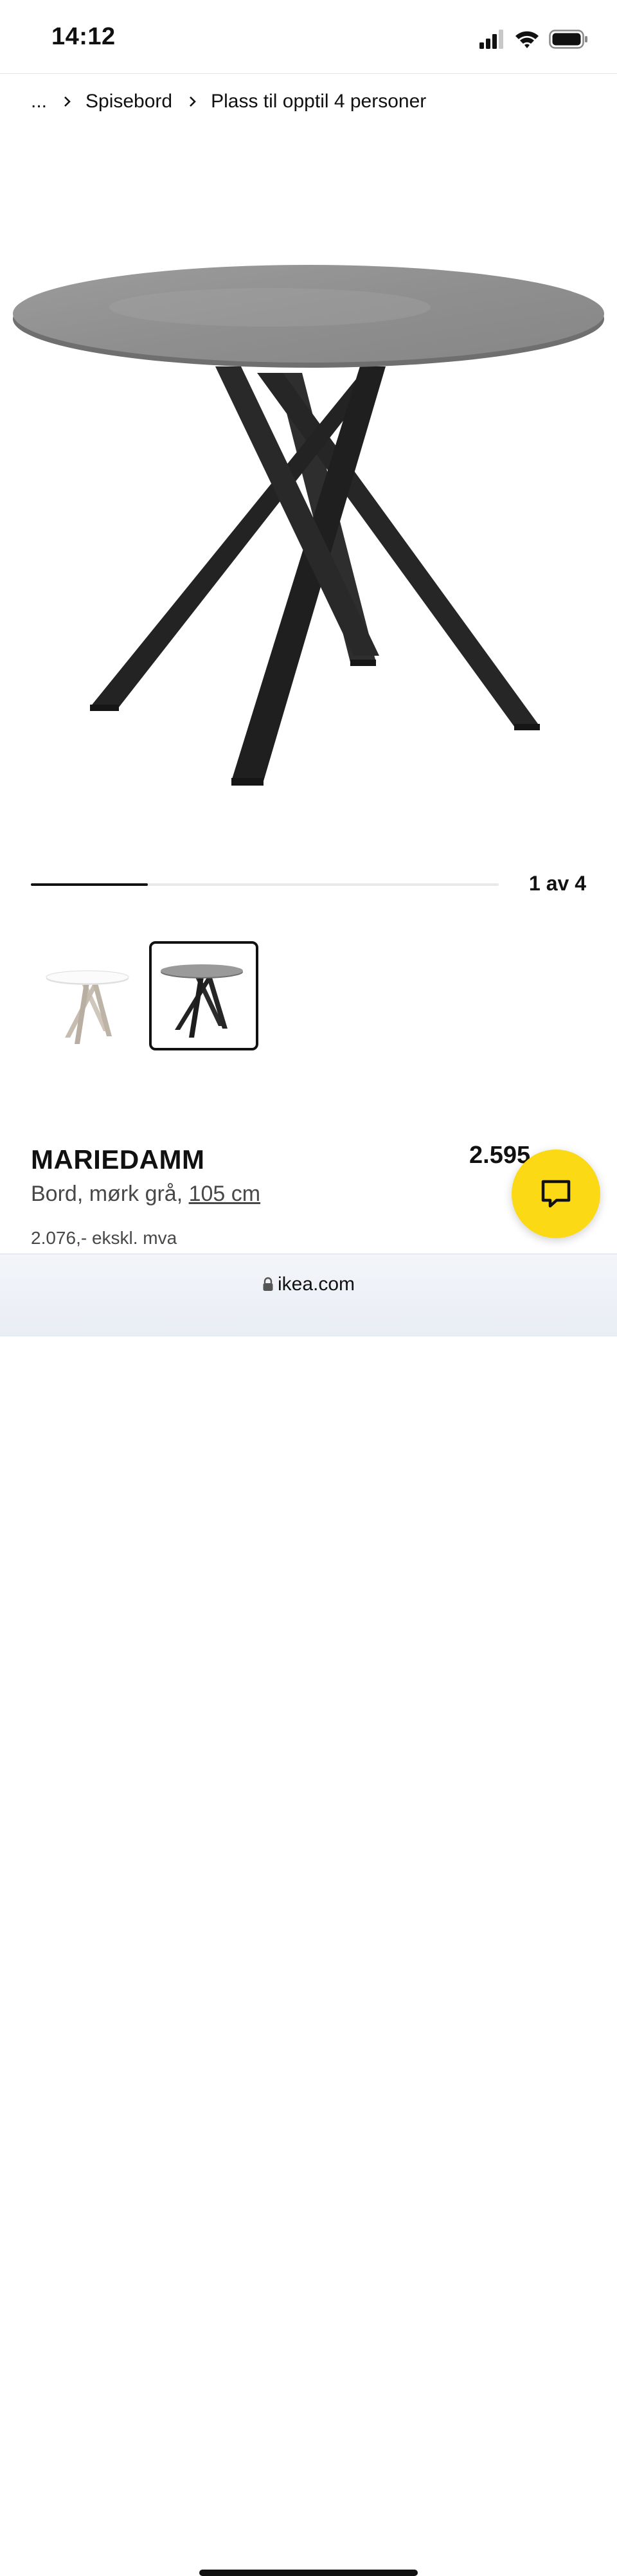  What do you see at coordinates (90, 884) in the screenshot?
I see `gallery-progress-fill` at bounding box center [90, 884].